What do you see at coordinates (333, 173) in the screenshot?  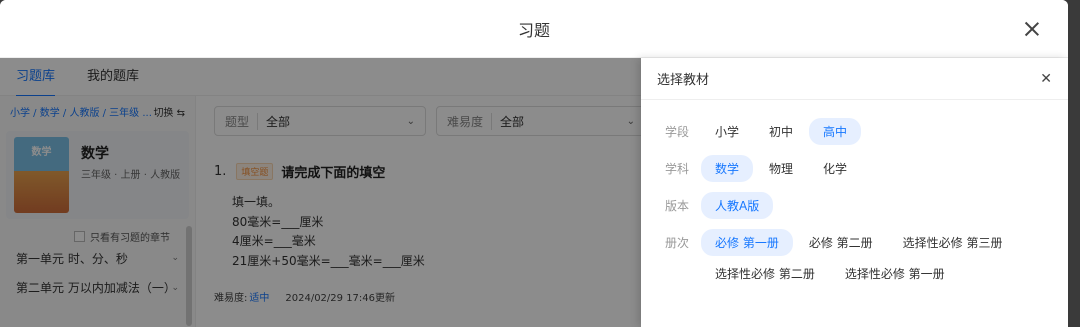 I see `question-title: 请完成下面的填空` at bounding box center [333, 173].